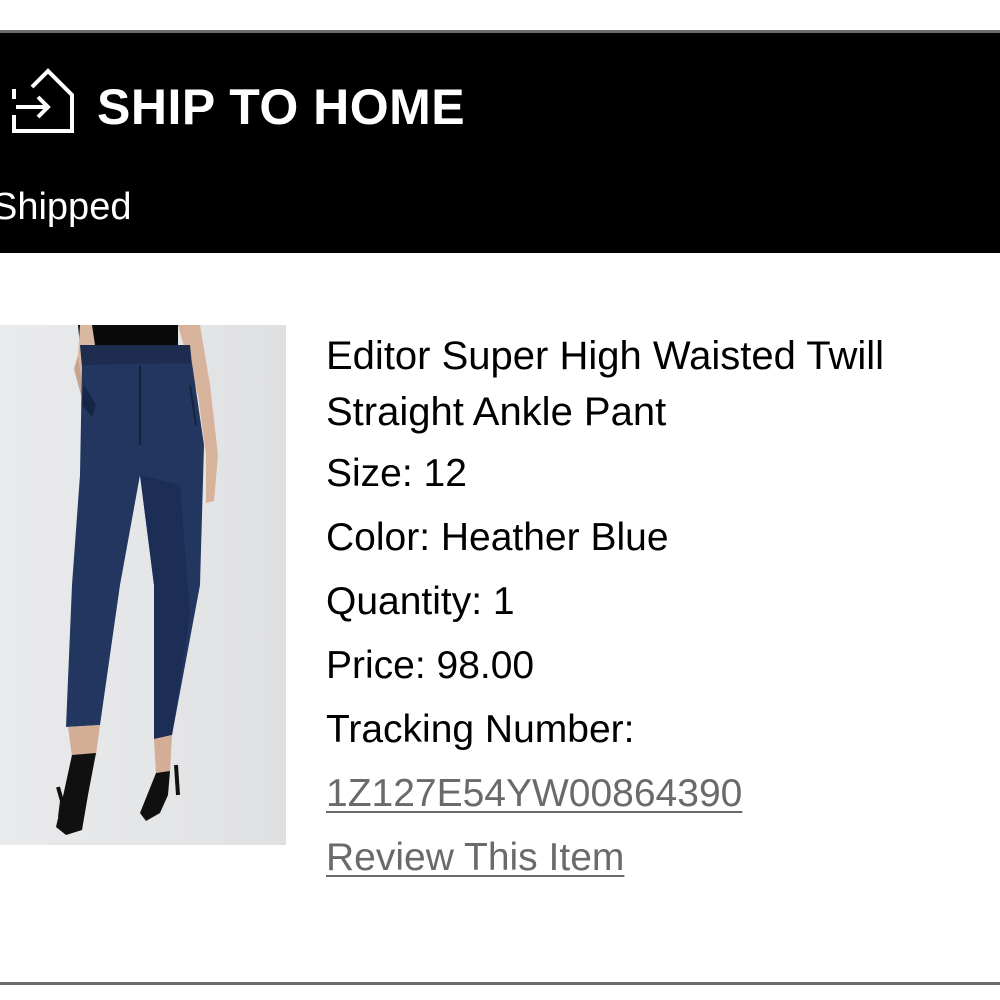  I want to click on tracking-number-row: 1Z127E54YW00864390, so click(661, 798).